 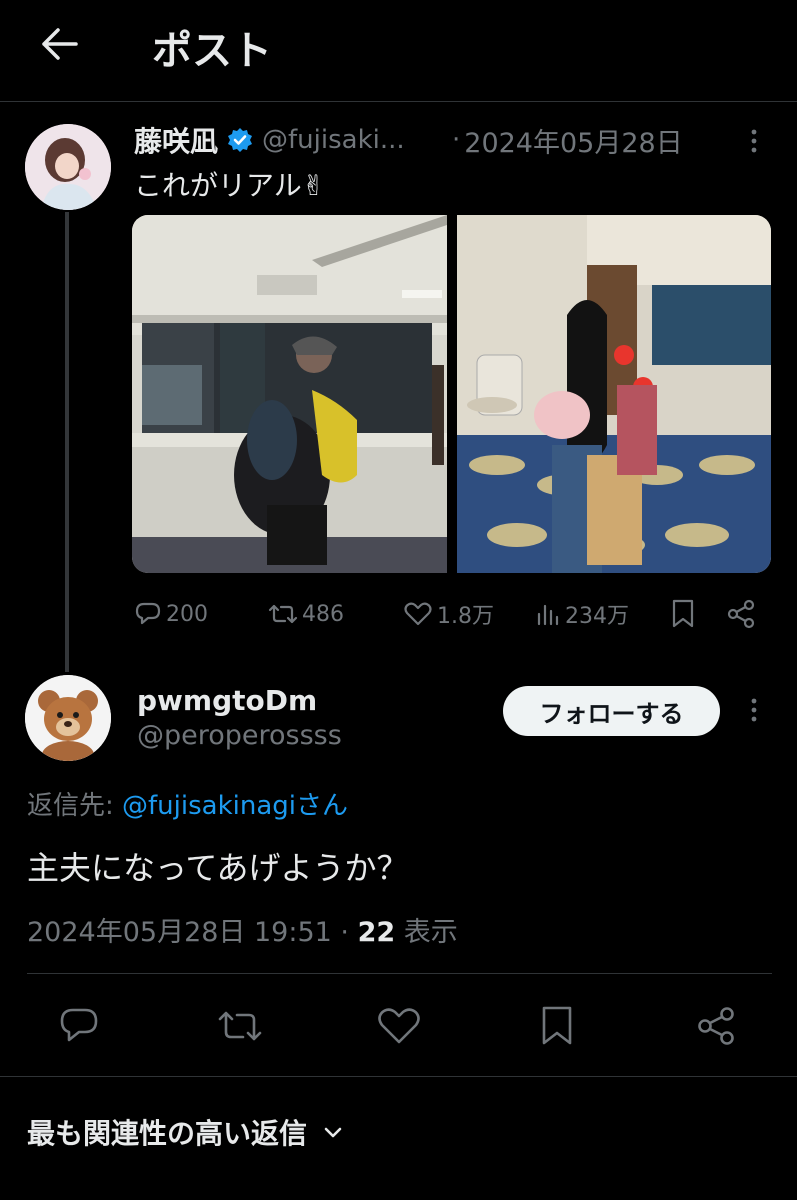 I want to click on reply-meta: 2024年05月28日 19:51 · 22 表示, so click(x=242, y=929).